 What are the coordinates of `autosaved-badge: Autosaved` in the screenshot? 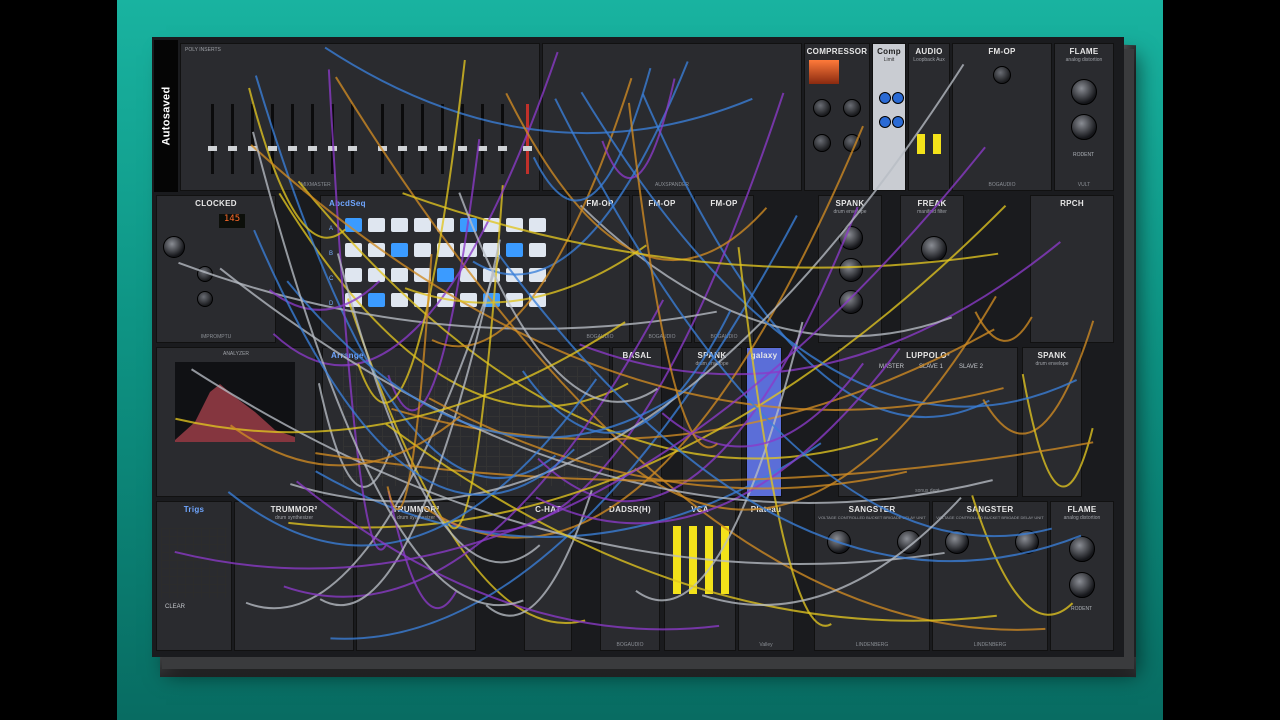 It's located at (166, 116).